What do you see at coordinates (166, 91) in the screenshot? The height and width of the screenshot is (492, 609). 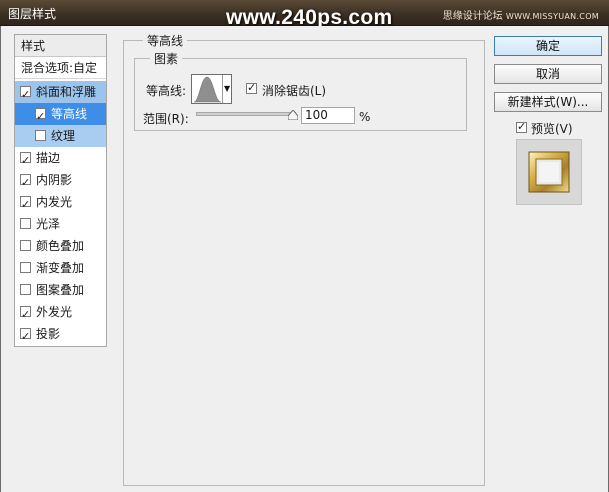 I see `contour-label: 等高线:` at bounding box center [166, 91].